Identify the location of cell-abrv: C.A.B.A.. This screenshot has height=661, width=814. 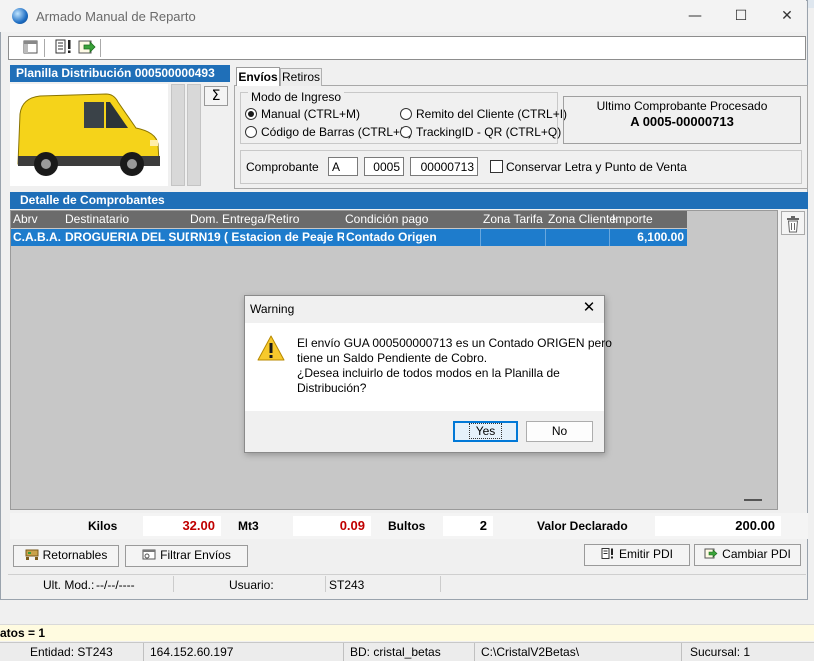
(38, 237).